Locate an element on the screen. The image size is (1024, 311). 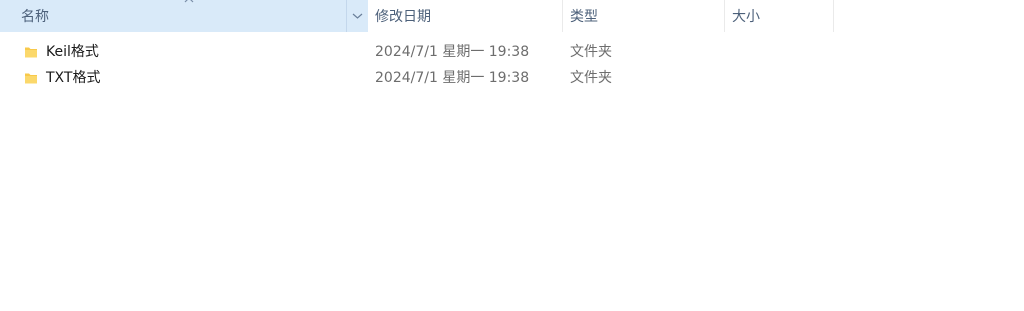
file-row: Keil格式 2024/7/1 星期一 19:38 文件夹 is located at coordinates (512, 52).